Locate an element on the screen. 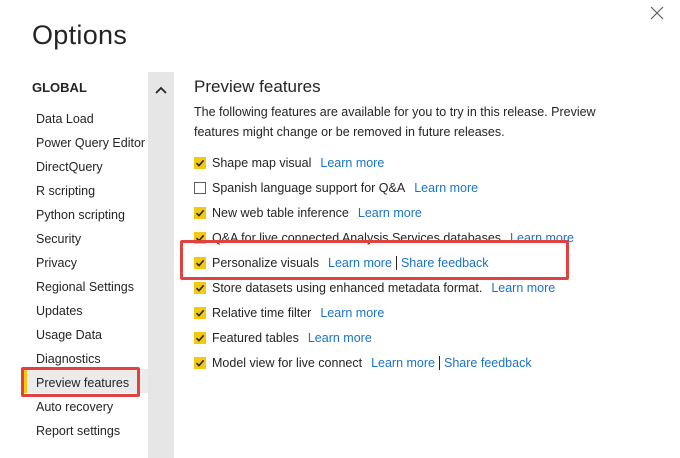  feature-label: Shape map visual is located at coordinates (262, 162).